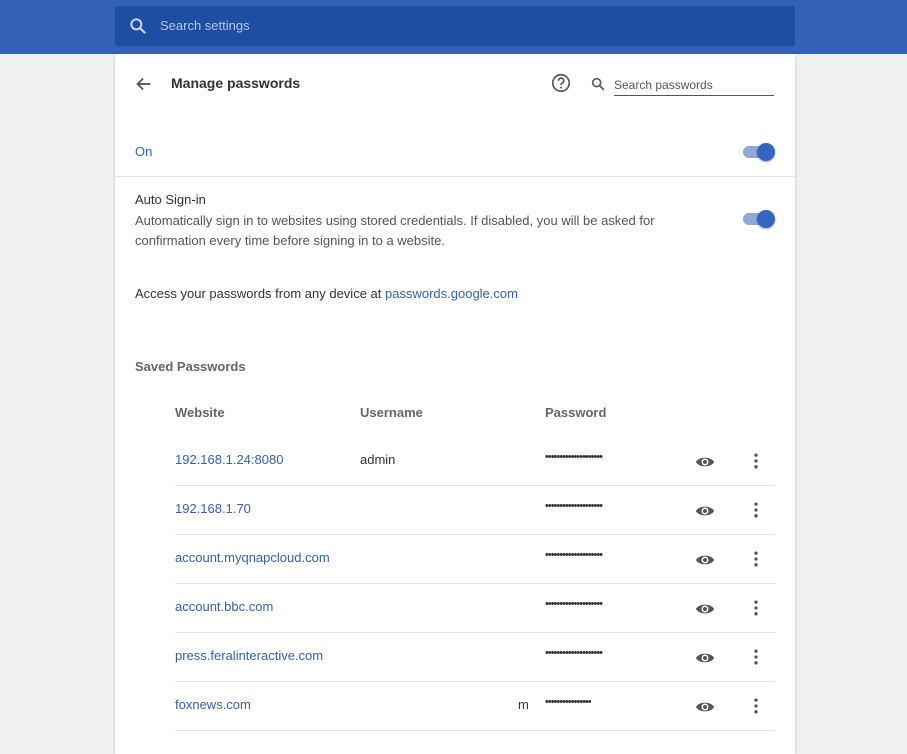 Image resolution: width=907 pixels, height=754 pixels. I want to click on settings-search-bar: Search settings, so click(455, 26).